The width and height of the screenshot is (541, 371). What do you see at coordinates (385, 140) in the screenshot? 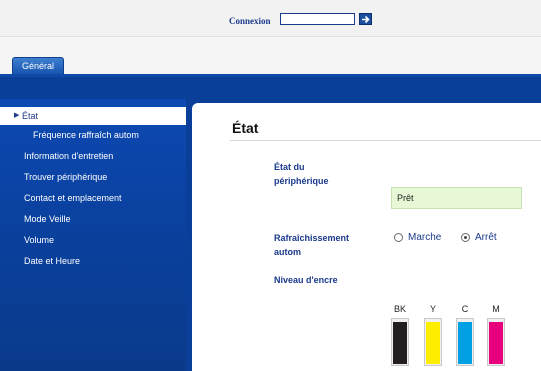
I see `title-divider` at bounding box center [385, 140].